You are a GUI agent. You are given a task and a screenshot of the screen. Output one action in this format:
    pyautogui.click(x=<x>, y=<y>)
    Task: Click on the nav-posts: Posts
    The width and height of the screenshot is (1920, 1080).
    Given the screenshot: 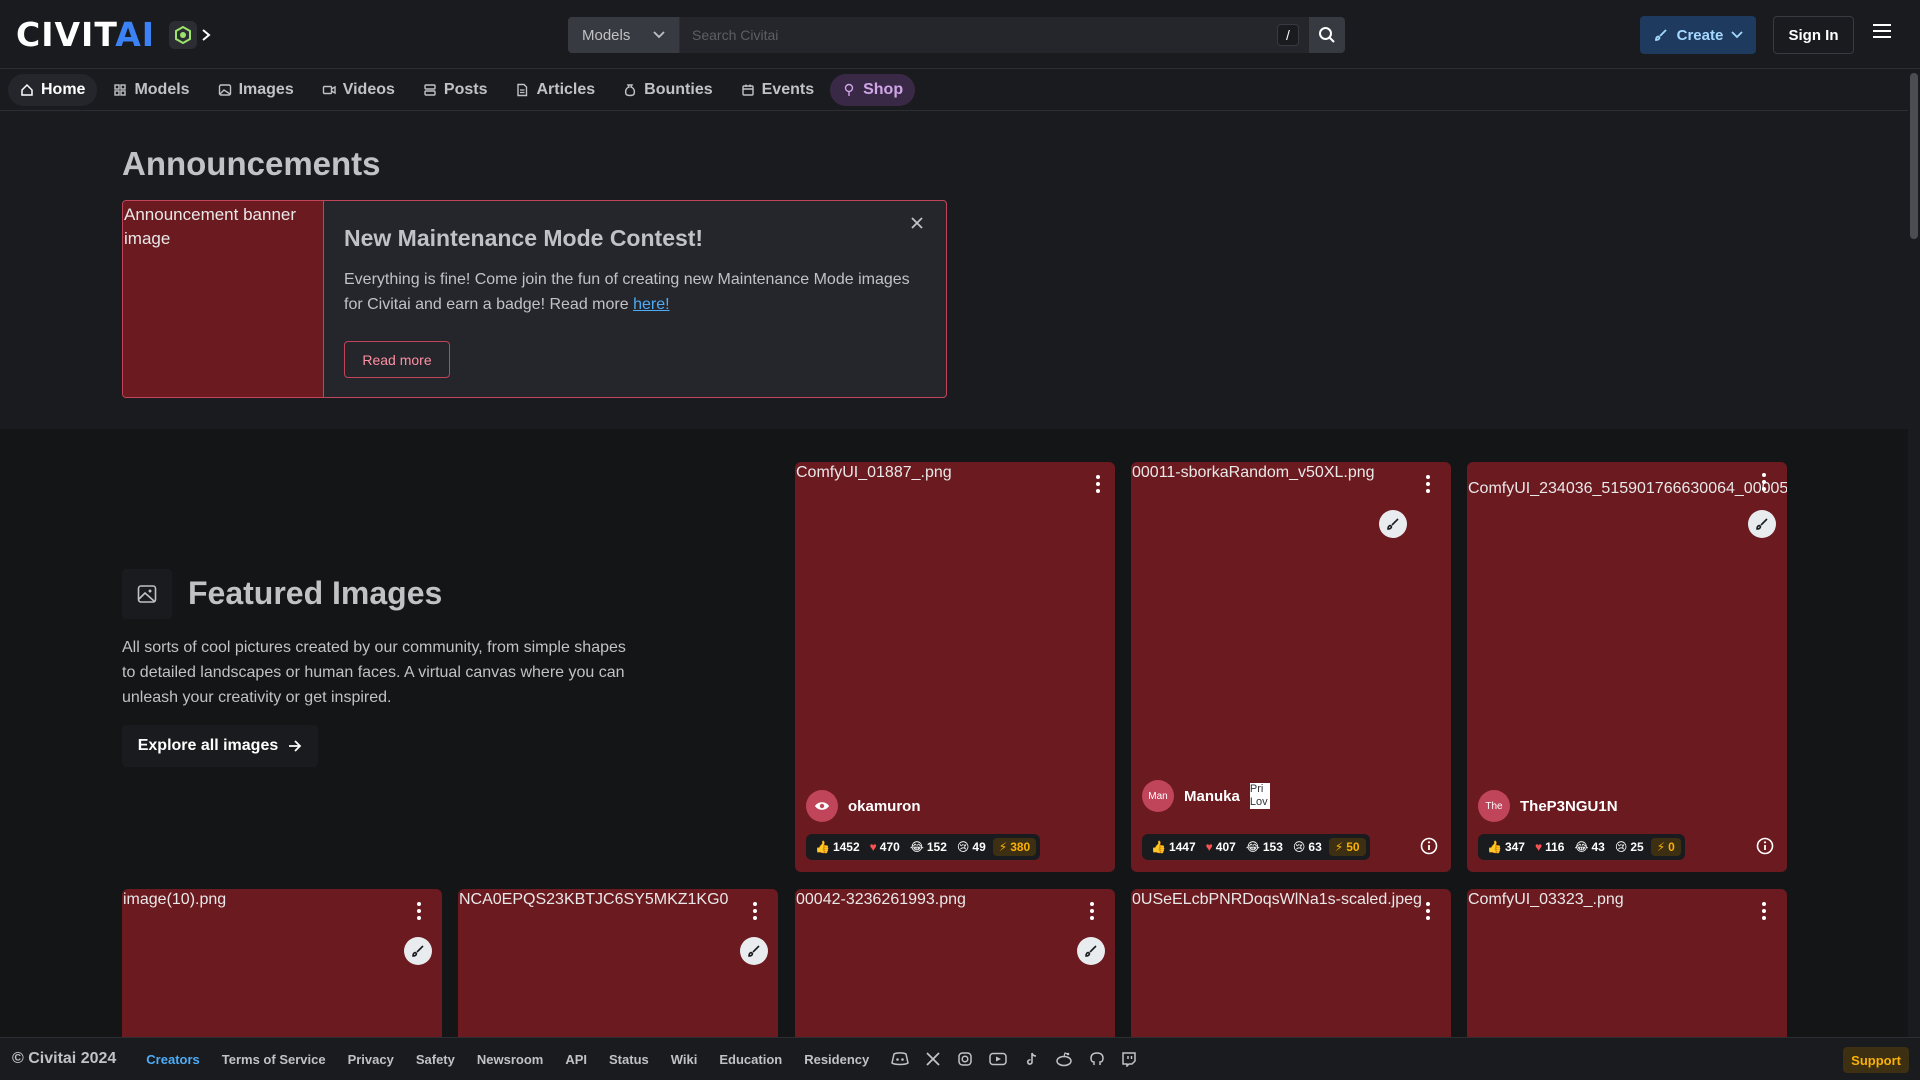 What is the action you would take?
    pyautogui.click(x=455, y=90)
    